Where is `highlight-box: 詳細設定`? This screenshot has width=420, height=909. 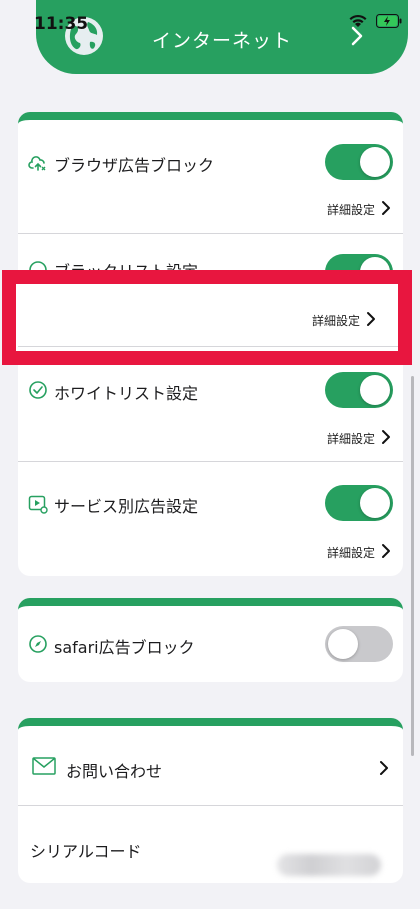
highlight-box: 詳細設定 is located at coordinates (207, 317).